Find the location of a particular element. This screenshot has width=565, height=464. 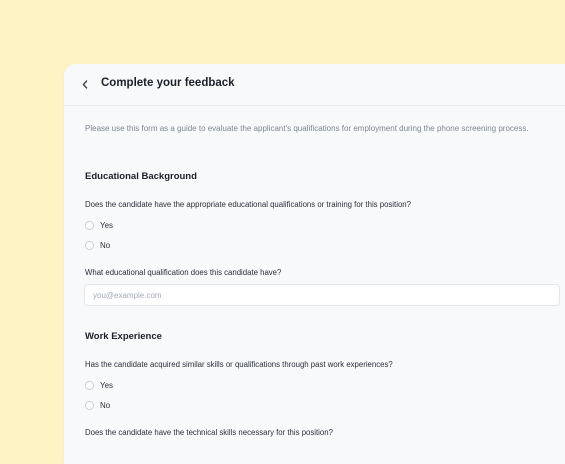

form-header: Complete your feedback is located at coordinates (314, 85).